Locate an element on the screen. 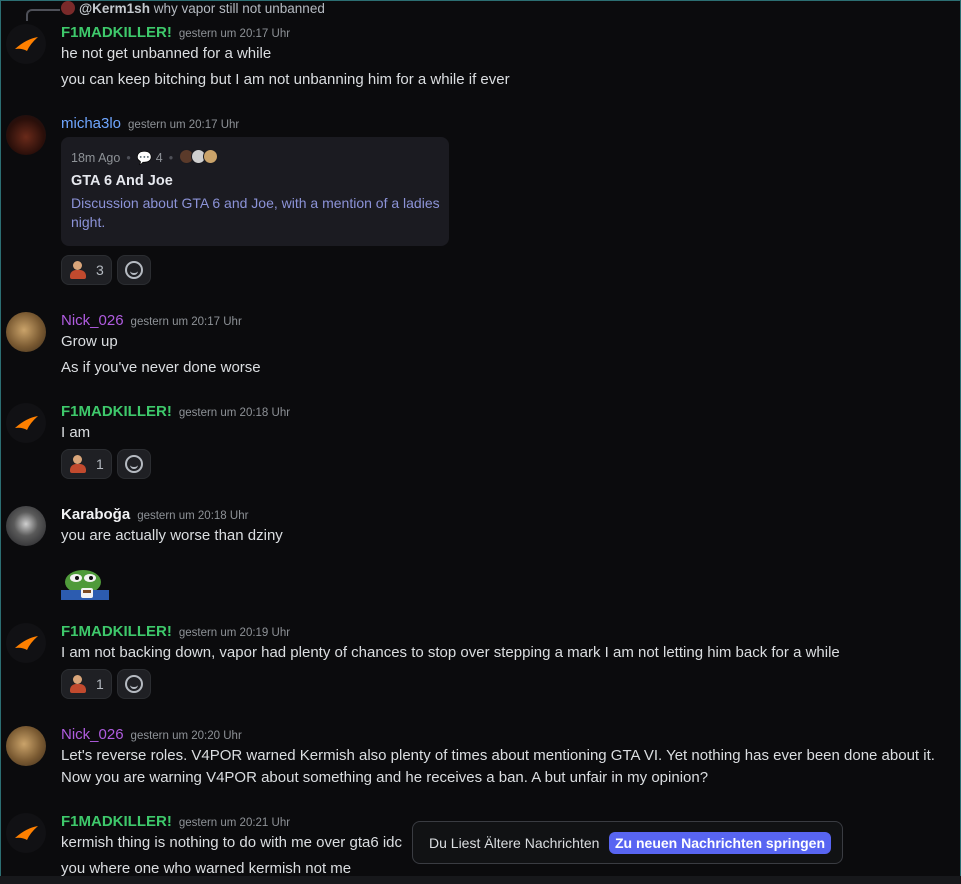 The image size is (961, 884). thread-meta: 18m Ago • 💬 4 • is located at coordinates (145, 157).